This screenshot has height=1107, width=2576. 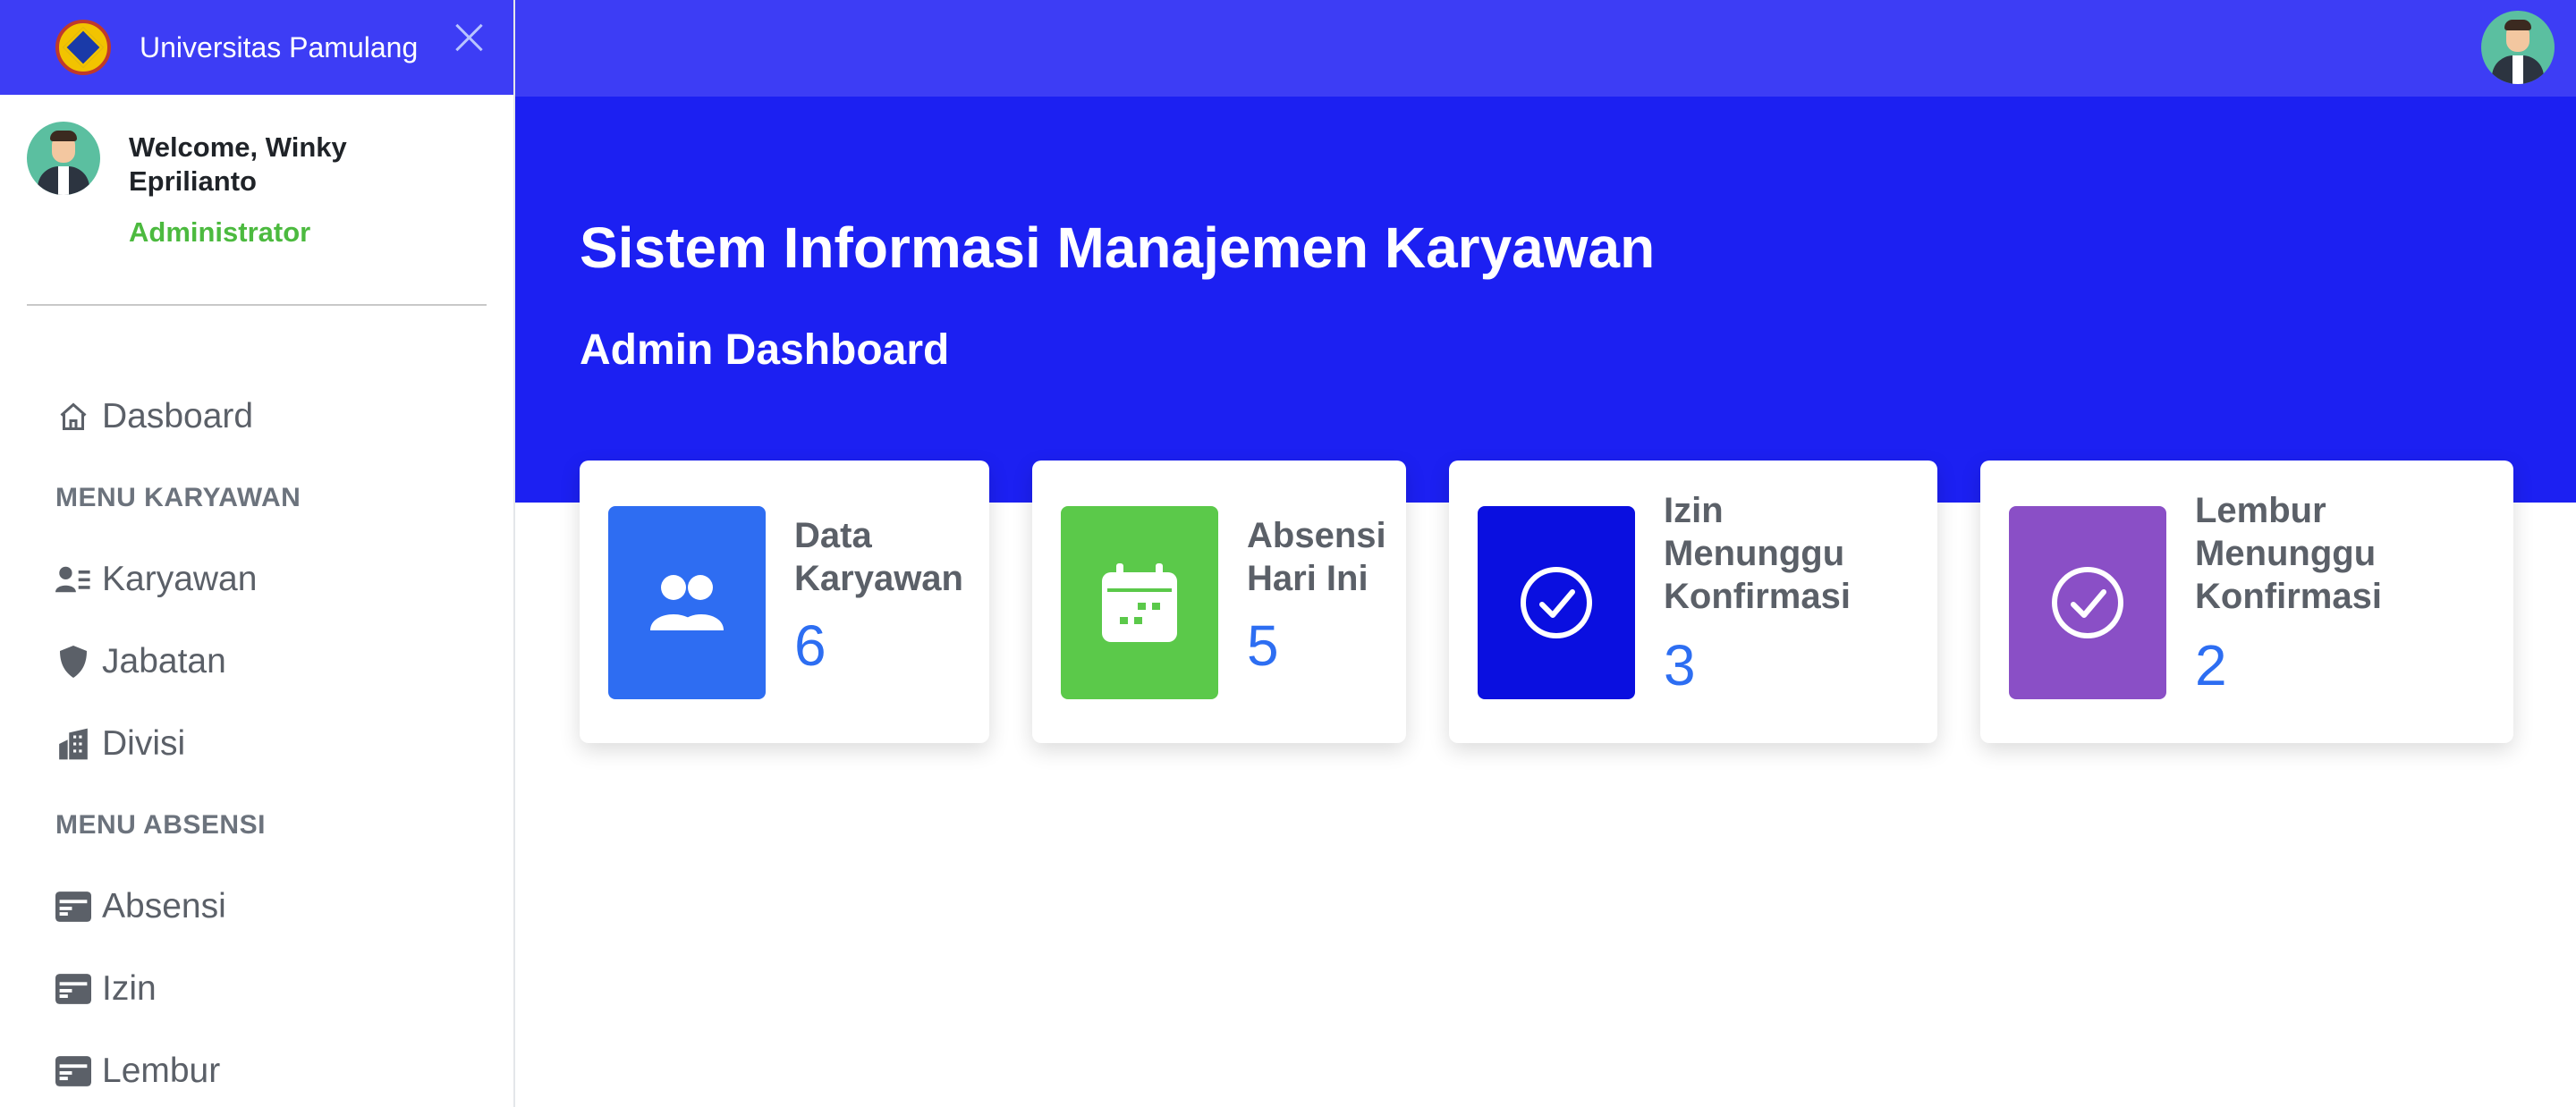 What do you see at coordinates (1118, 247) in the screenshot?
I see `page-title: Sistem Informasi Manajemen Karyawan` at bounding box center [1118, 247].